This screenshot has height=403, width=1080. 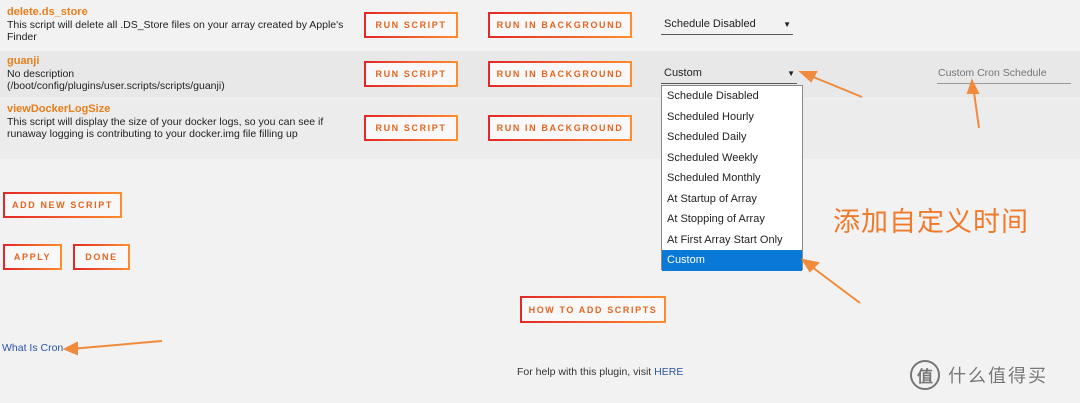 What do you see at coordinates (998, 376) in the screenshot?
I see `logo-text: 什么值得买` at bounding box center [998, 376].